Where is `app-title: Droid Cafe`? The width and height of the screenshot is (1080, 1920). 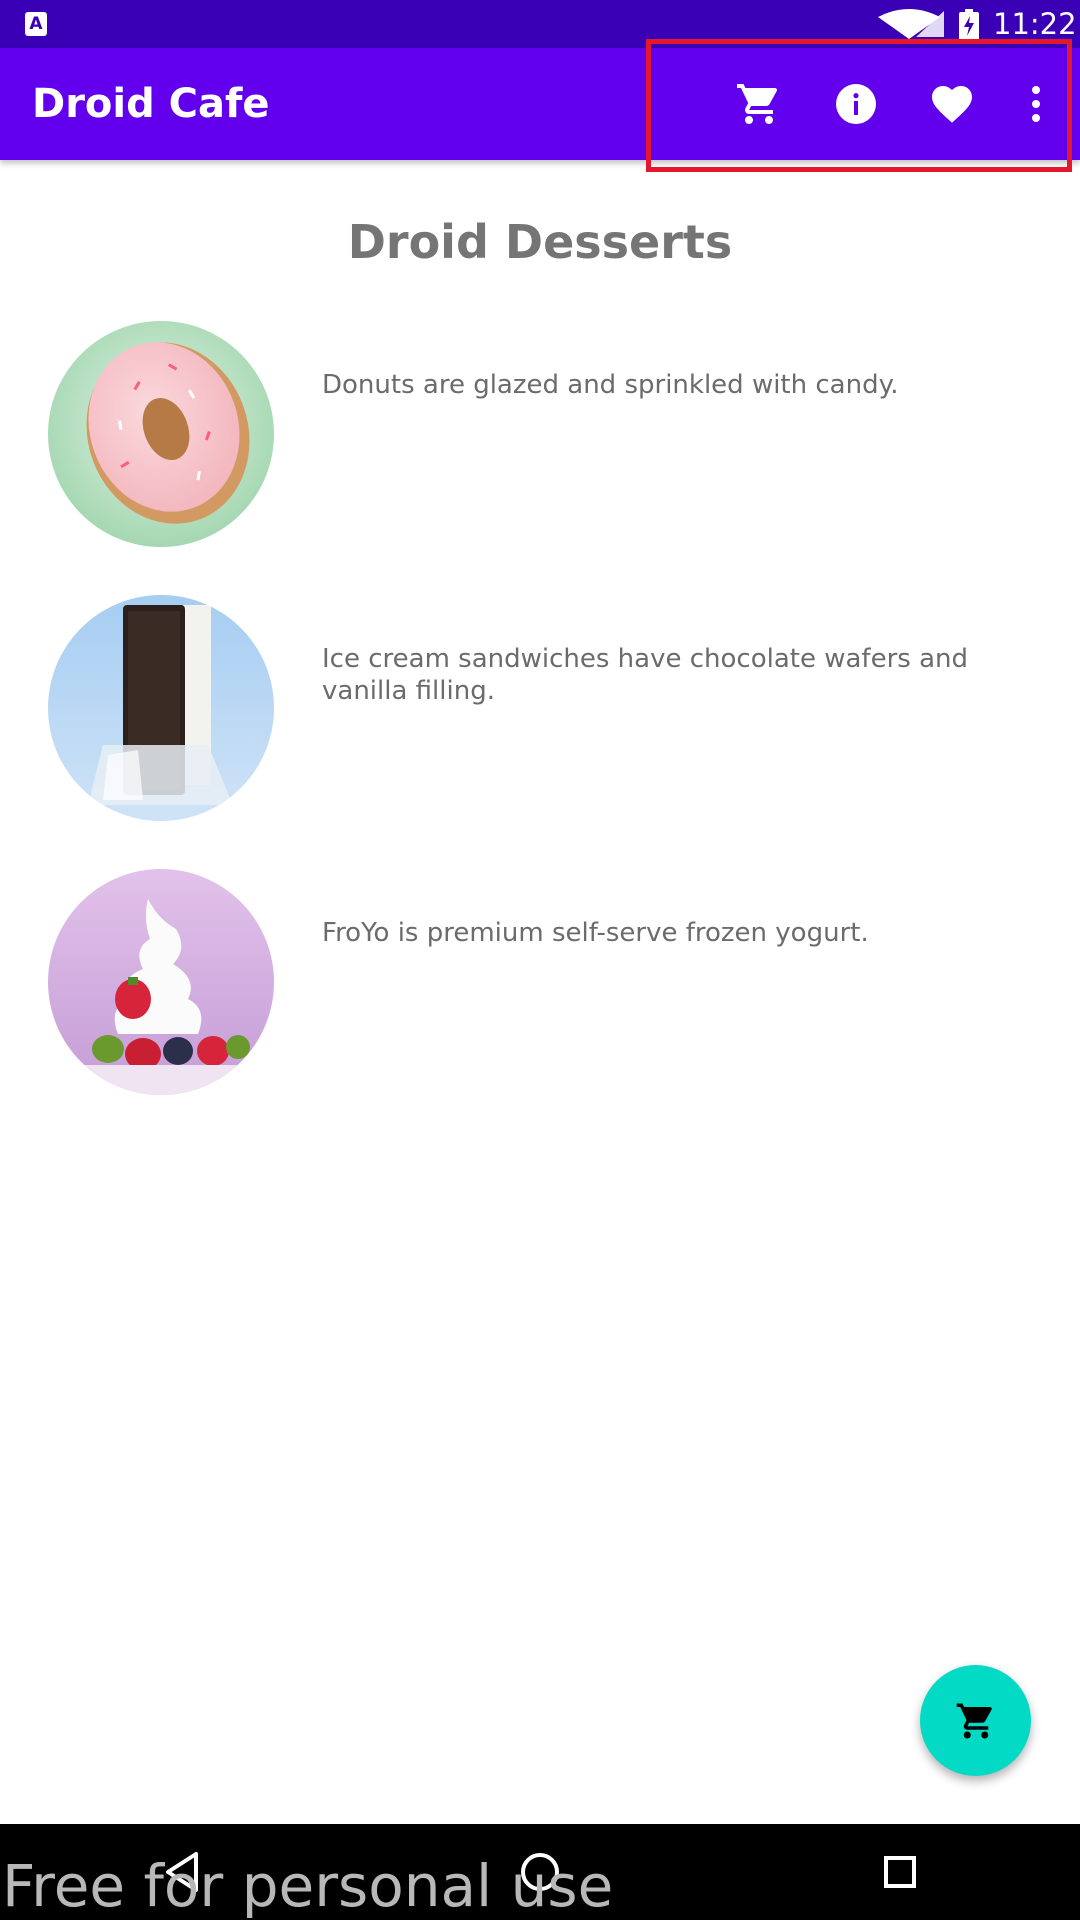 app-title: Droid Cafe is located at coordinates (151, 104).